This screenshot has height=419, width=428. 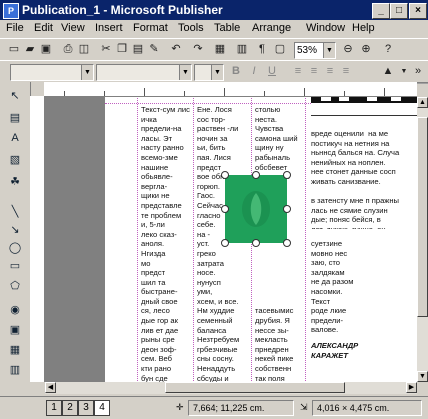 What do you see at coordinates (52, 72) in the screenshot?
I see `style-dropdown: ▼` at bounding box center [52, 72].